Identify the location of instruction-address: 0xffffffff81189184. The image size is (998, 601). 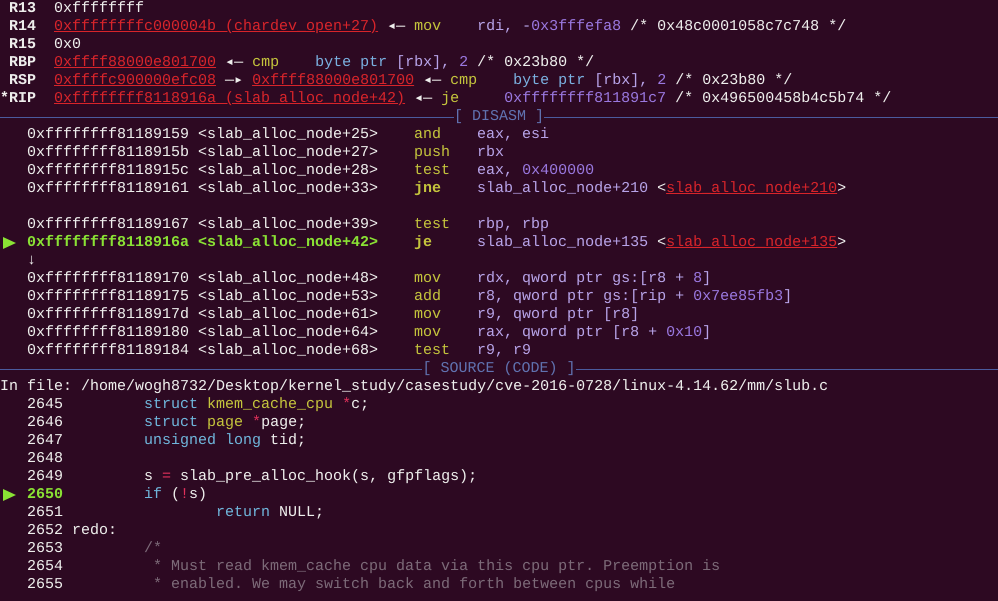
(108, 351).